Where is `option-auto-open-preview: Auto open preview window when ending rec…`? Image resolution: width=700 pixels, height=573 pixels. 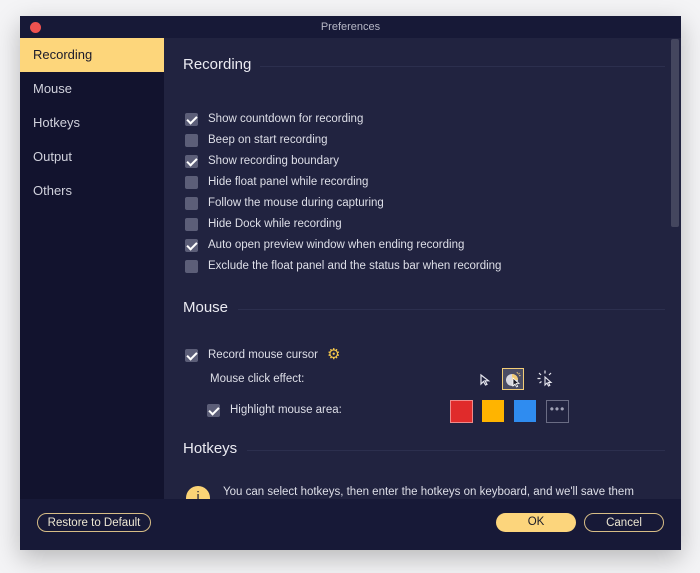 option-auto-open-preview: Auto open preview window when ending rec… is located at coordinates (324, 245).